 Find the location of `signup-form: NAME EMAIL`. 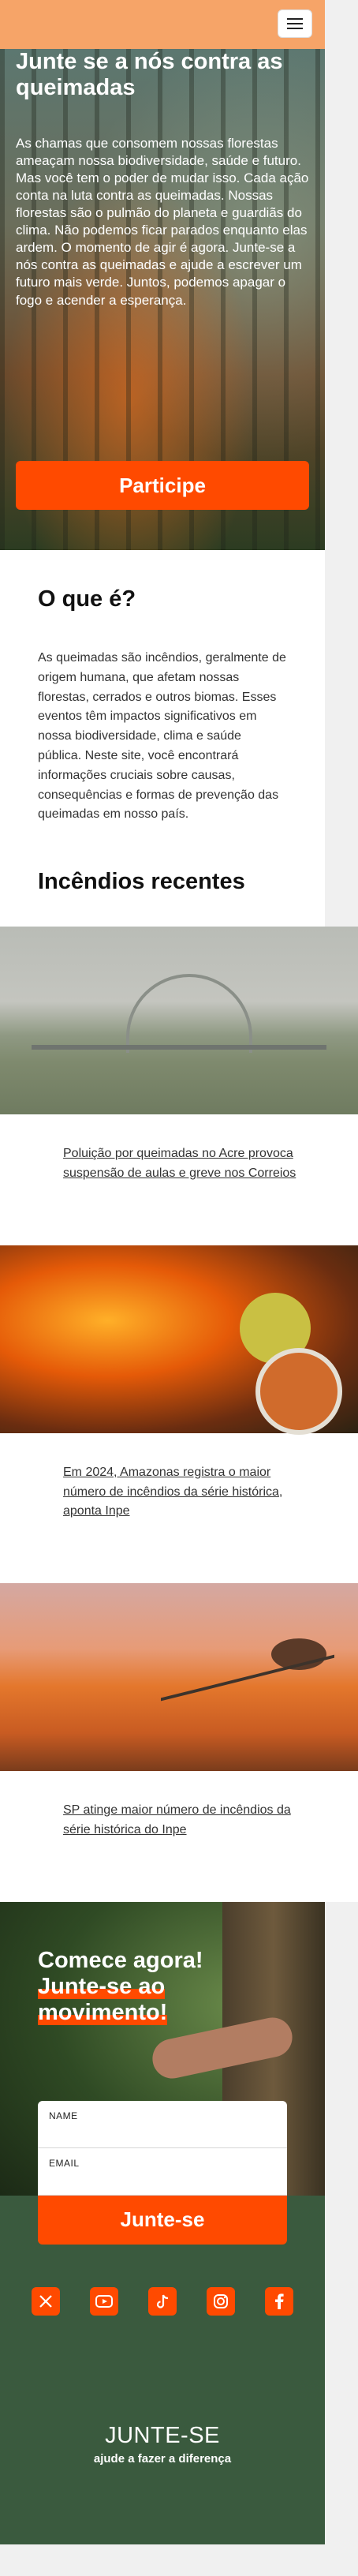

signup-form: NAME EMAIL is located at coordinates (162, 2148).